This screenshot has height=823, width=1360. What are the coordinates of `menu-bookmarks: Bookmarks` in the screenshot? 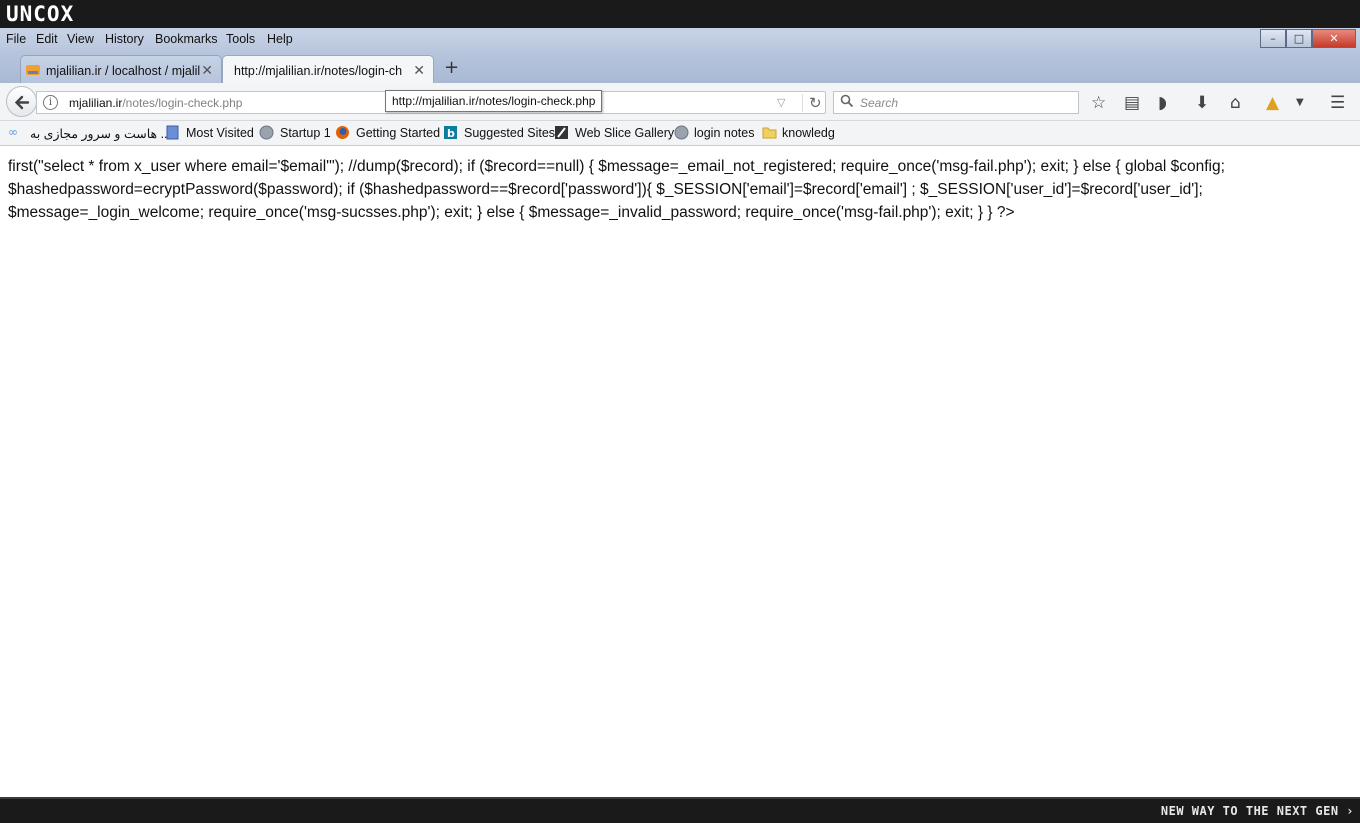 It's located at (186, 39).